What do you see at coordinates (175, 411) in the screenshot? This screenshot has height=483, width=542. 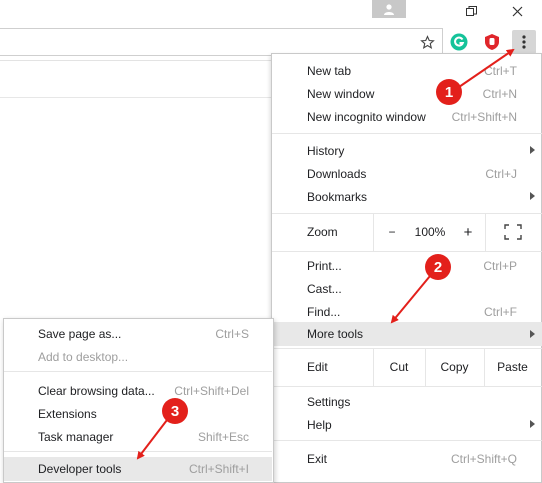 I see `step-3-badge: 3` at bounding box center [175, 411].